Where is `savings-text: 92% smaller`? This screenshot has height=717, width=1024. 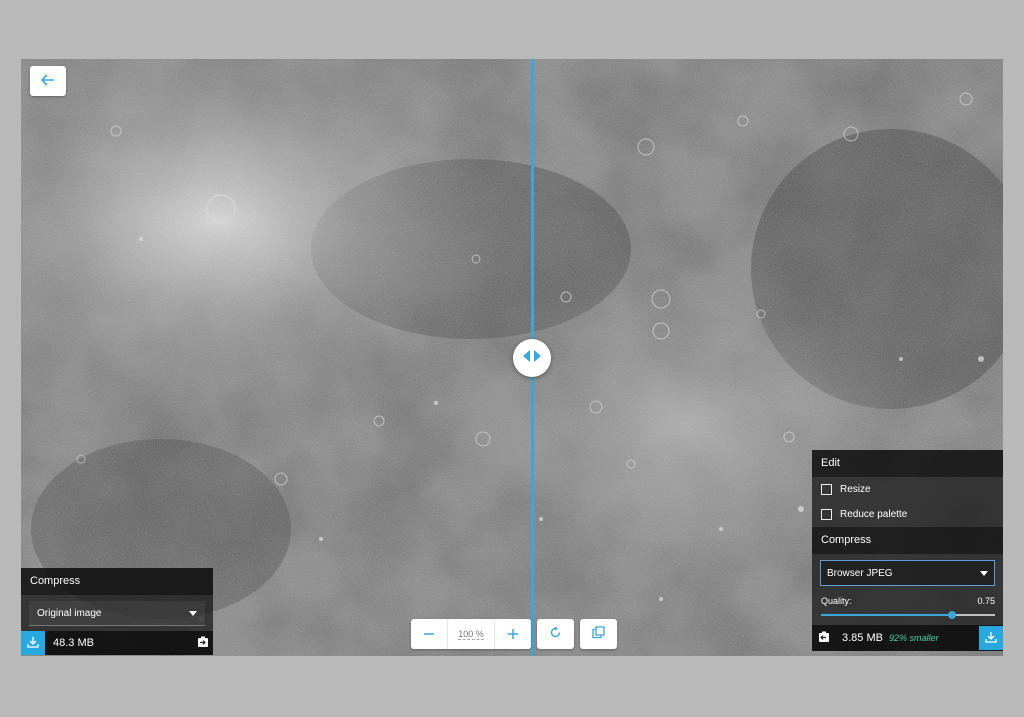
savings-text: 92% smaller is located at coordinates (913, 638).